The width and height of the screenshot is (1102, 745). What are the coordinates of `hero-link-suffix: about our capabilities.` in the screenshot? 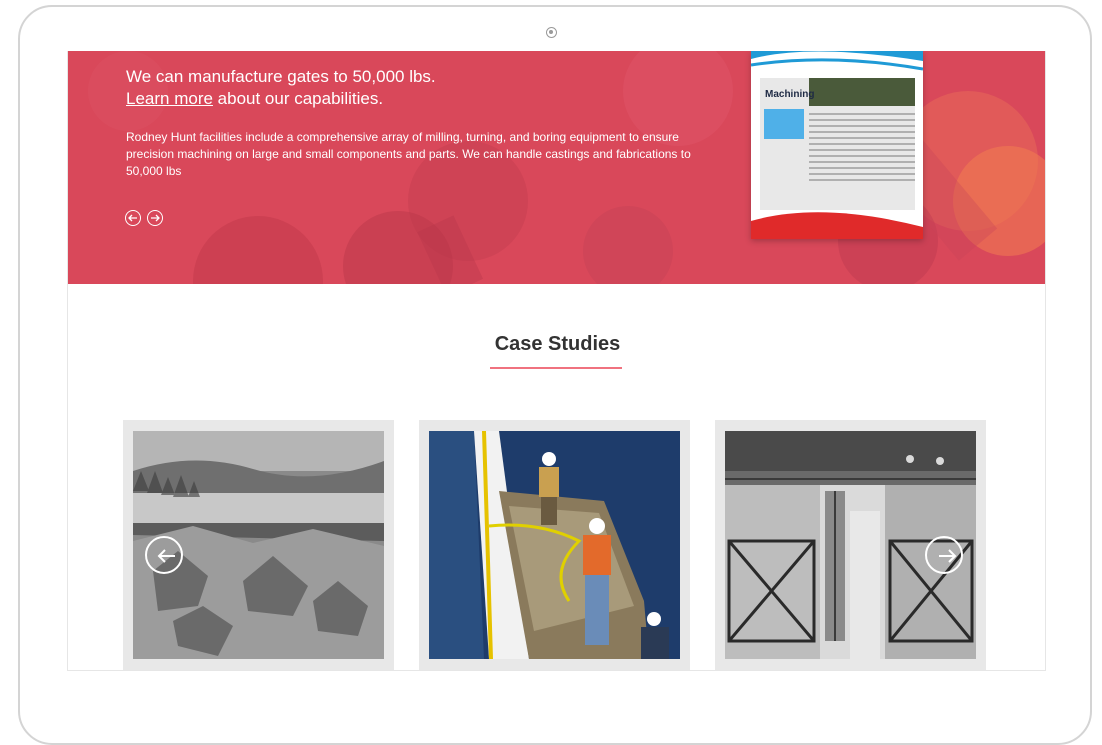 It's located at (298, 98).